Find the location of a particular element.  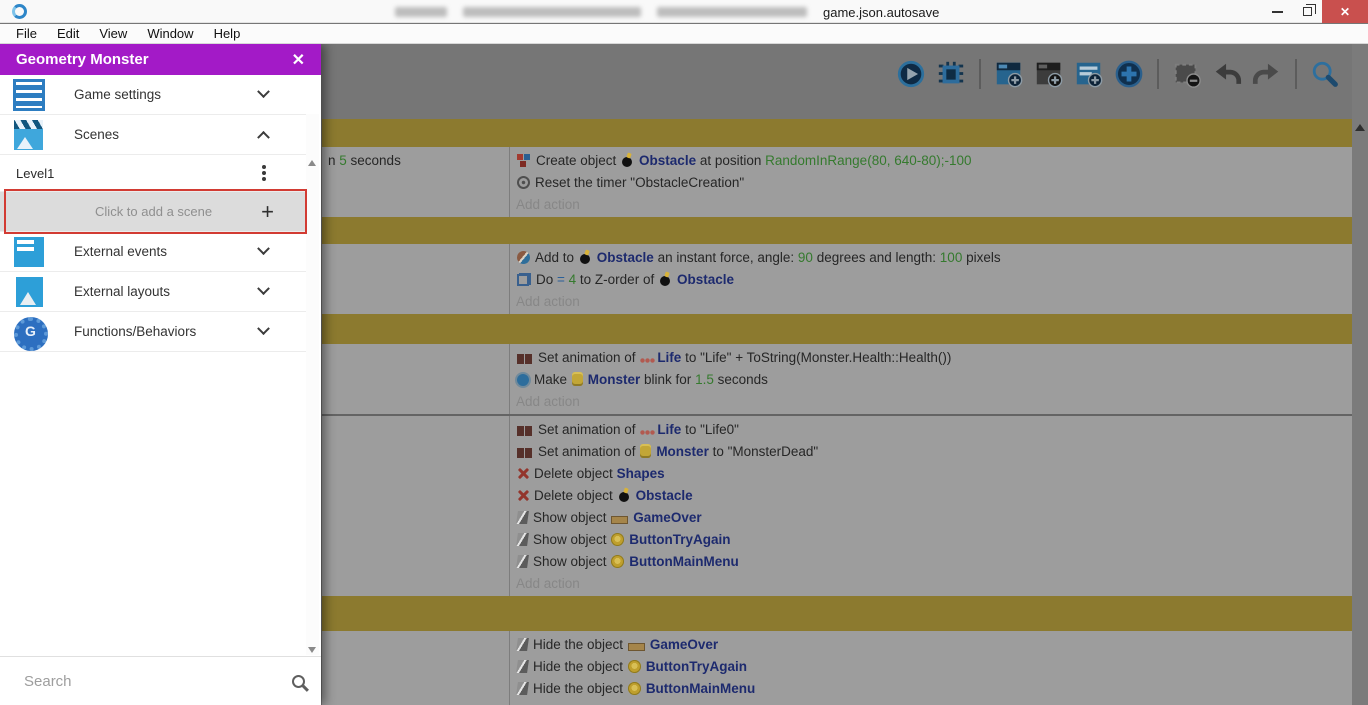

toolbar-add-comment-button is located at coordinates (1089, 74).